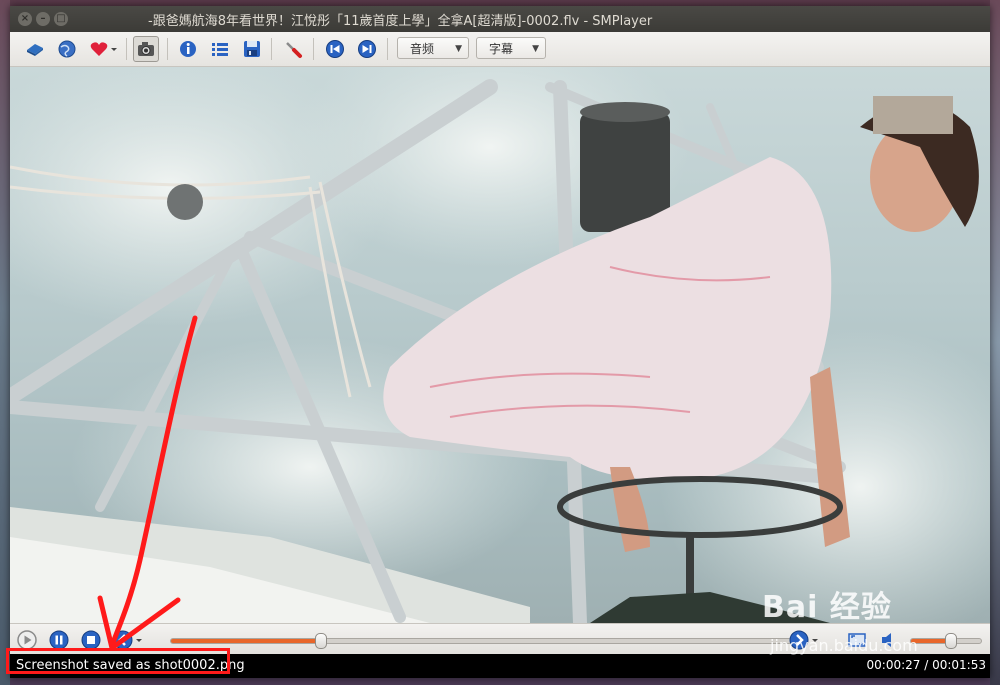 The width and height of the screenshot is (1000, 685). Describe the element at coordinates (926, 665) in the screenshot. I see `time-display: 00:00:27 / 00:01:53` at that location.